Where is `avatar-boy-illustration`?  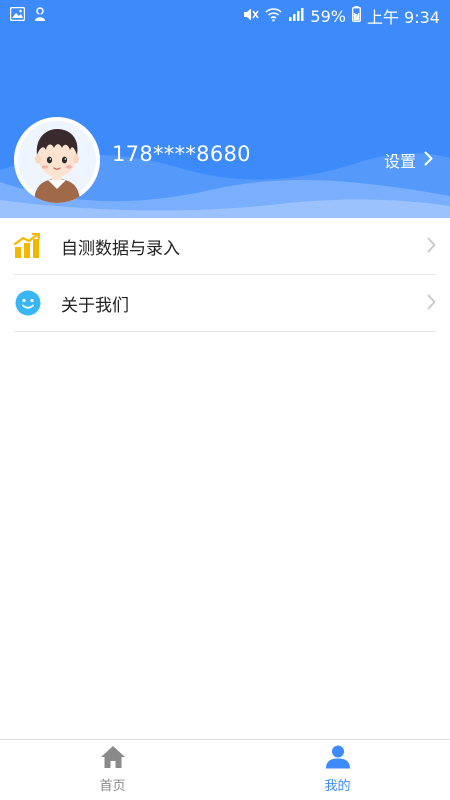 avatar-boy-illustration is located at coordinates (57, 160).